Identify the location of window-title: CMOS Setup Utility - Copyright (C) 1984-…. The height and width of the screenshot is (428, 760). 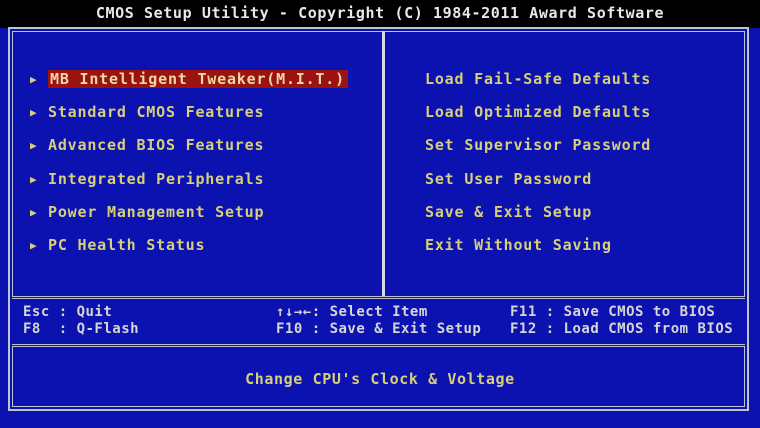
(380, 13).